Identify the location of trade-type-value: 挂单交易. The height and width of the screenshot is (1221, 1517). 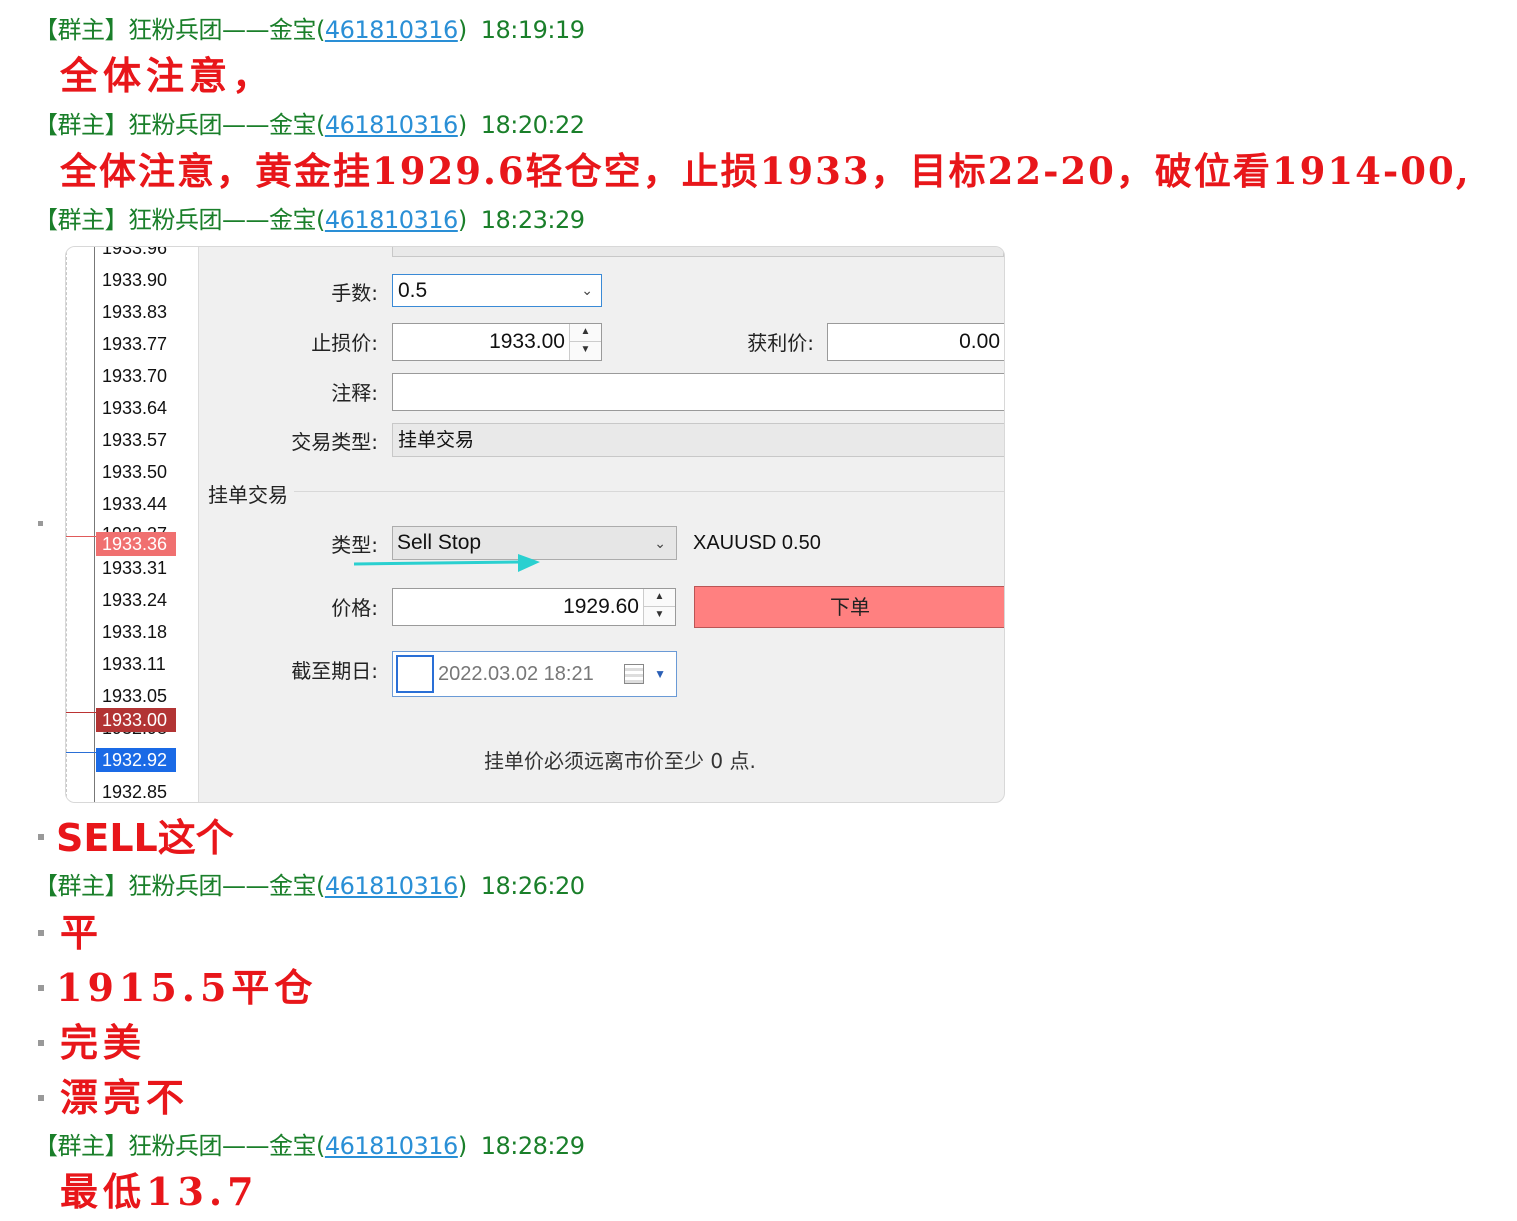
(436, 440).